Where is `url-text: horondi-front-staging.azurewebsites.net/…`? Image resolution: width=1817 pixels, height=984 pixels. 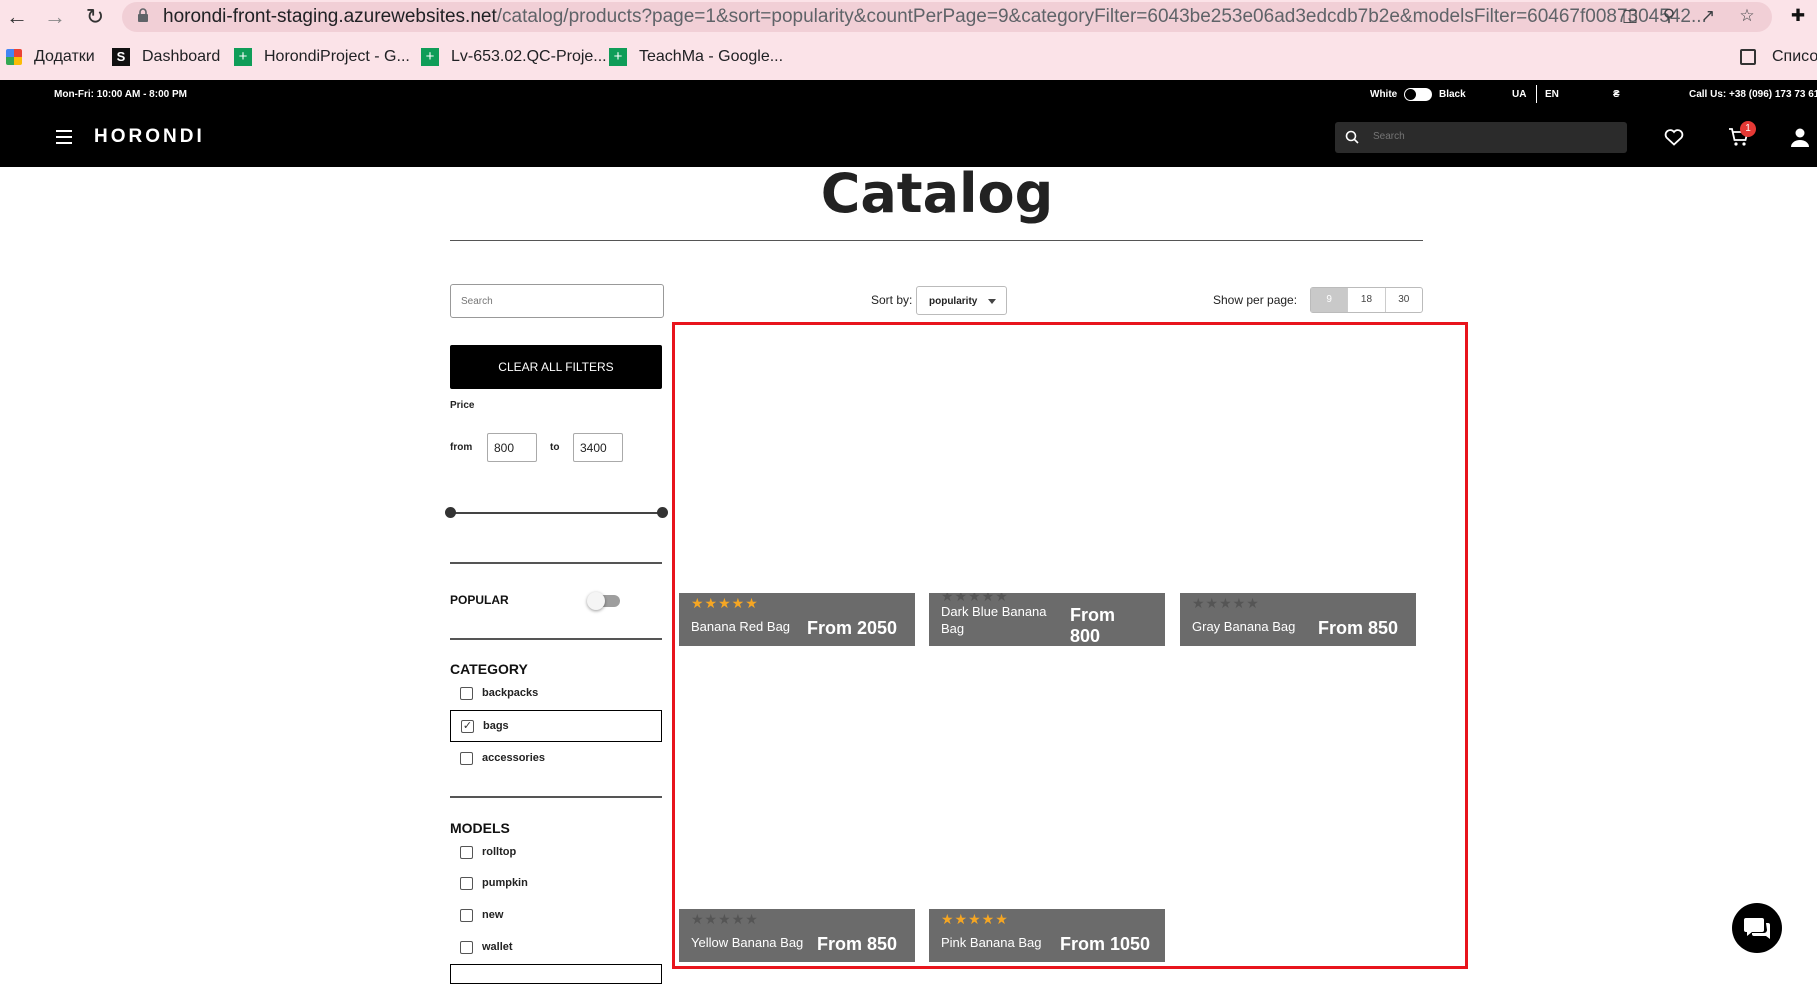
url-text: horondi-front-staging.azurewebsites.net/… is located at coordinates (935, 17).